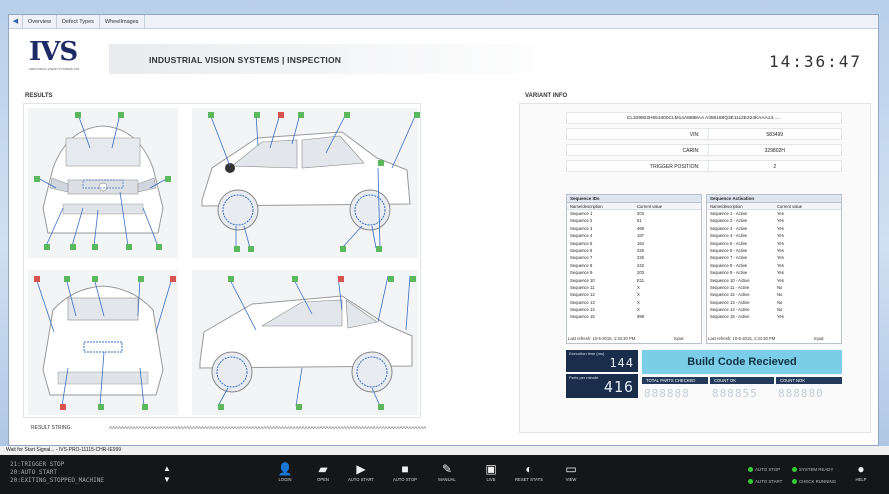  Describe the element at coordinates (581, 236) in the screenshot. I see `table-cell: Sequence 4` at that location.